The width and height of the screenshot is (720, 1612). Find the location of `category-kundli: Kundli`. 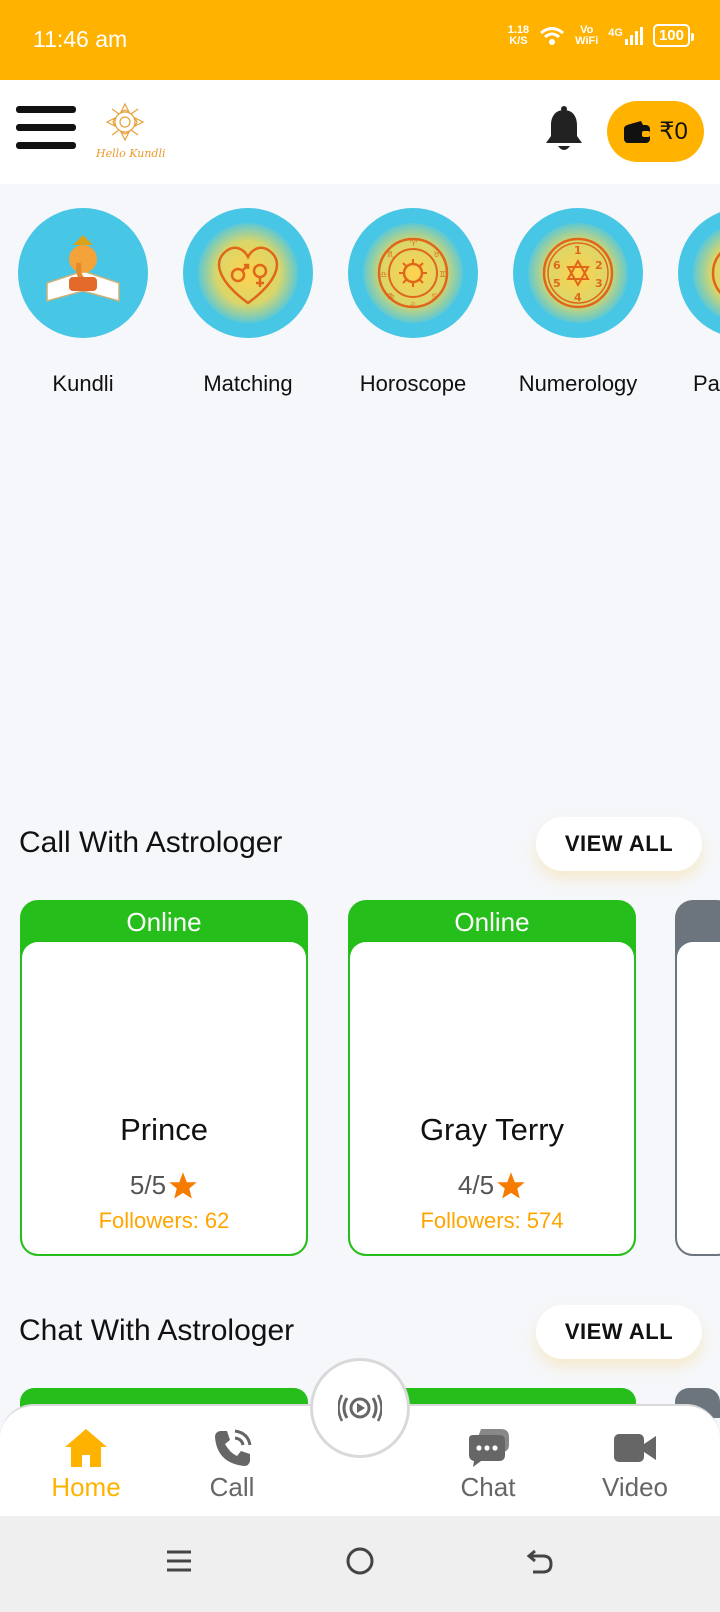

category-kundli: Kundli is located at coordinates (83, 302).